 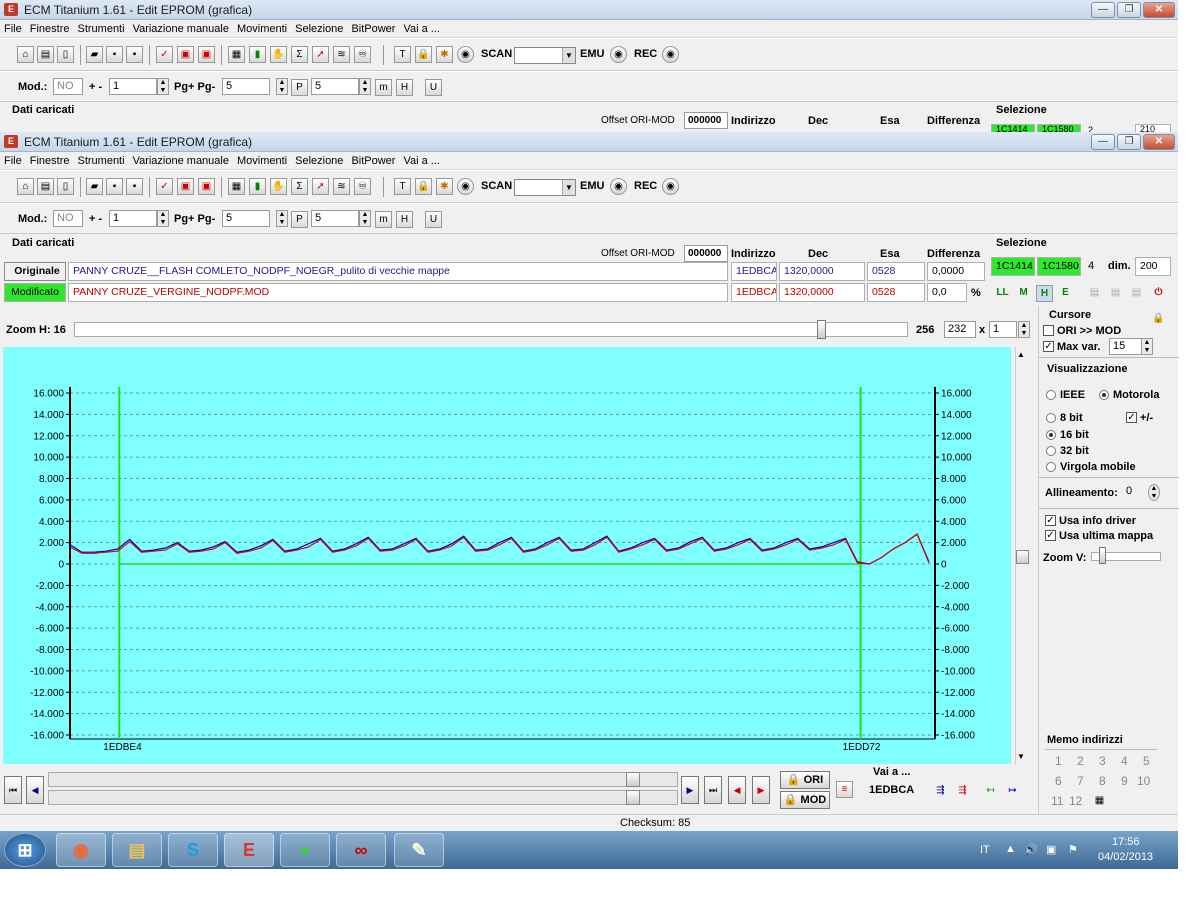 What do you see at coordinates (1057, 801) in the screenshot?
I see `memo-11: 11` at bounding box center [1057, 801].